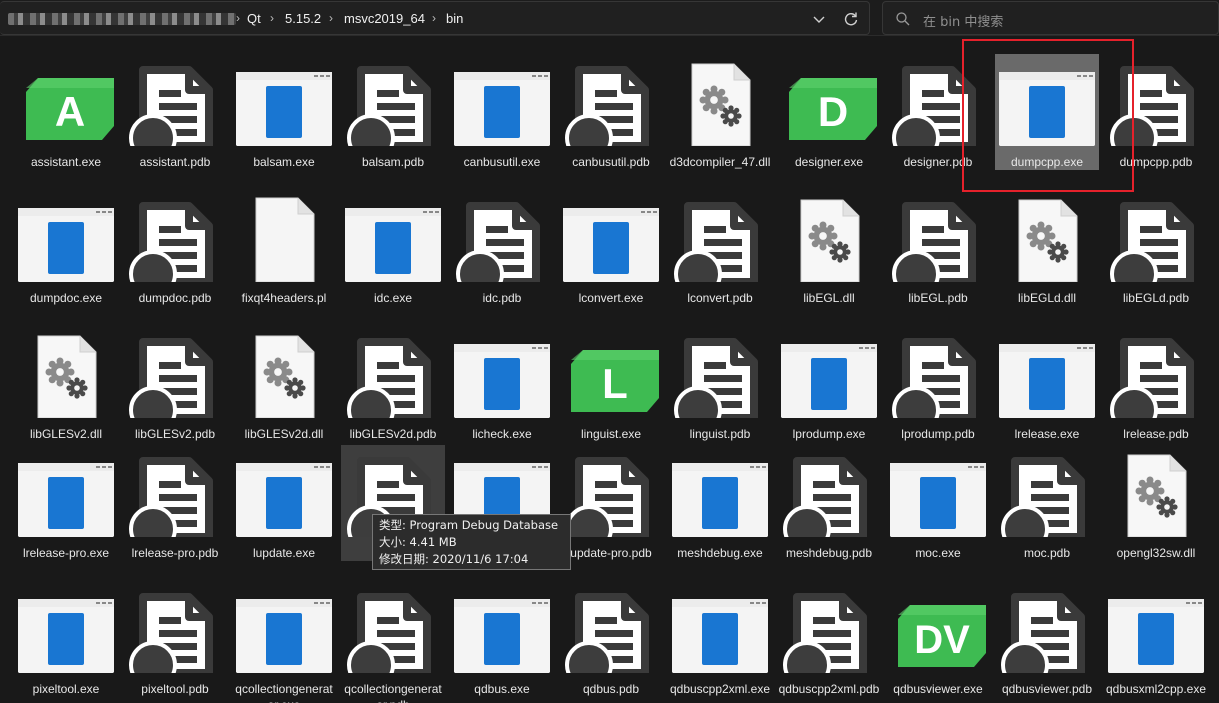  What do you see at coordinates (851, 19) in the screenshot?
I see `refresh-icon` at bounding box center [851, 19].